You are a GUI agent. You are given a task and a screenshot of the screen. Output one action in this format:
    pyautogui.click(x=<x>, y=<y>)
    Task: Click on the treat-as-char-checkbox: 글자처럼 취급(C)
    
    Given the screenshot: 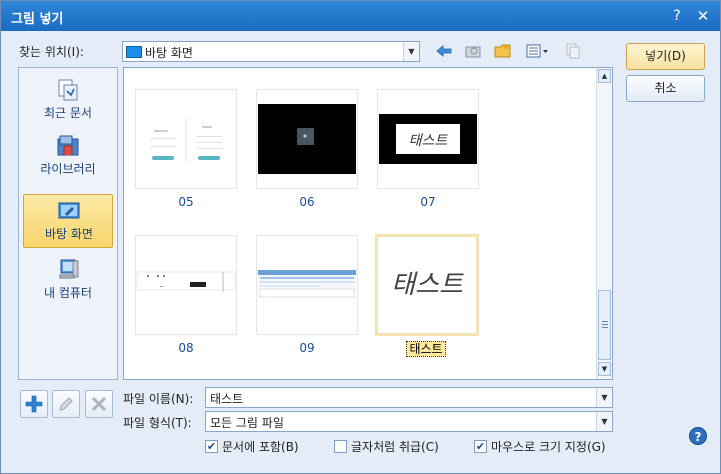 What is the action you would take?
    pyautogui.click(x=386, y=446)
    